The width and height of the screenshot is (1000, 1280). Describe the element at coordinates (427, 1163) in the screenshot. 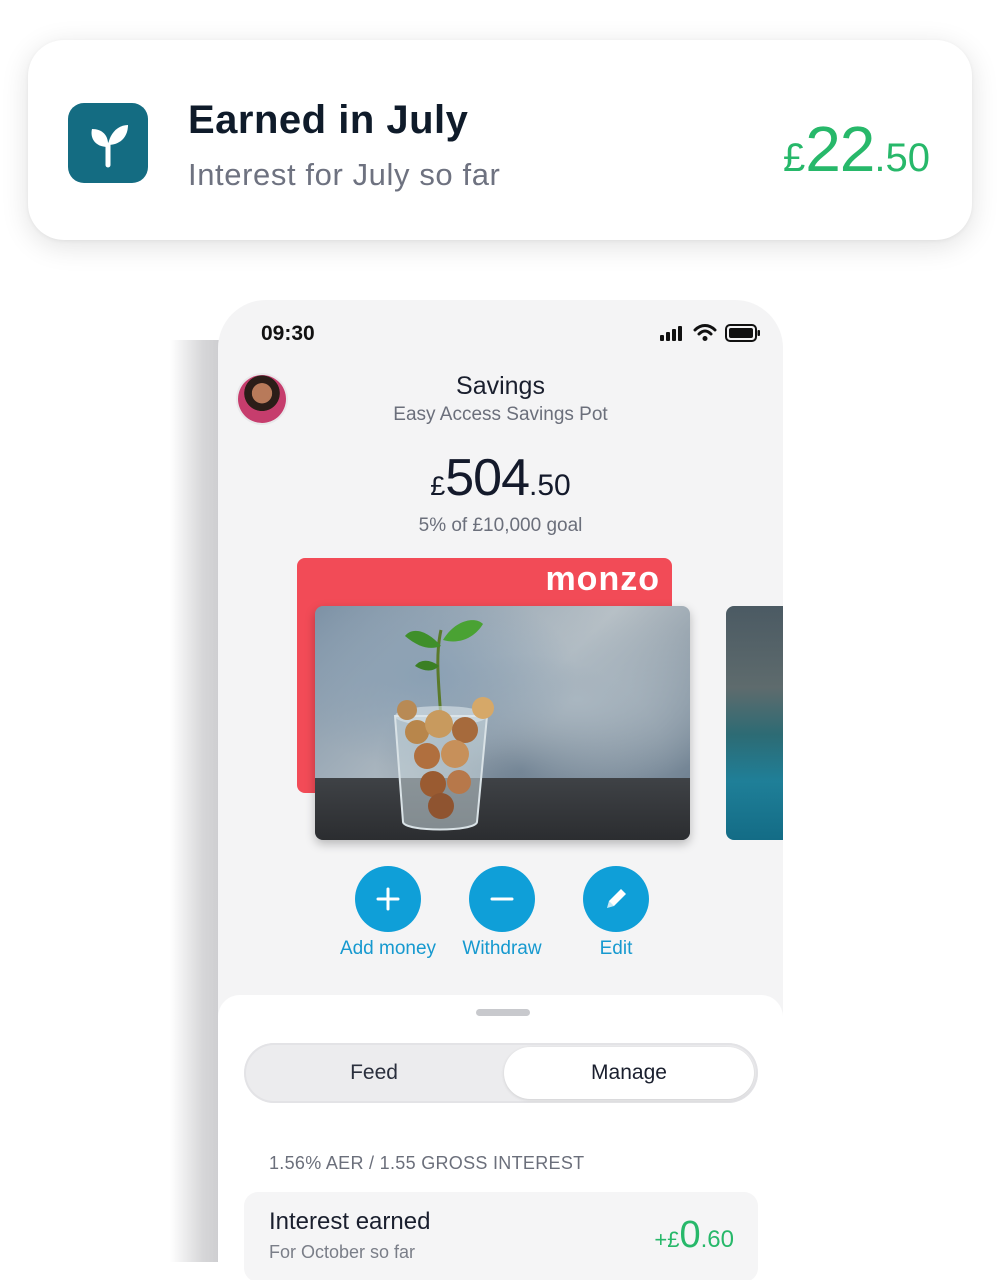

I see `interest-rate-text: 1.56% AER / 1.55 GROSS INTEREST` at that location.